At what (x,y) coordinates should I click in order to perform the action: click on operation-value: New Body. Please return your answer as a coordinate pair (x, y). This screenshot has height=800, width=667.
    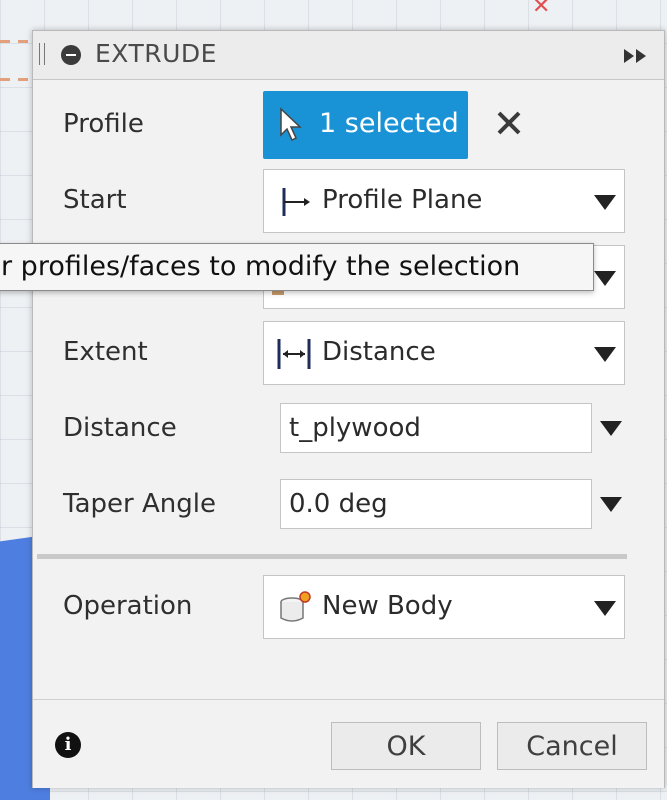
    Looking at the image, I should click on (387, 606).